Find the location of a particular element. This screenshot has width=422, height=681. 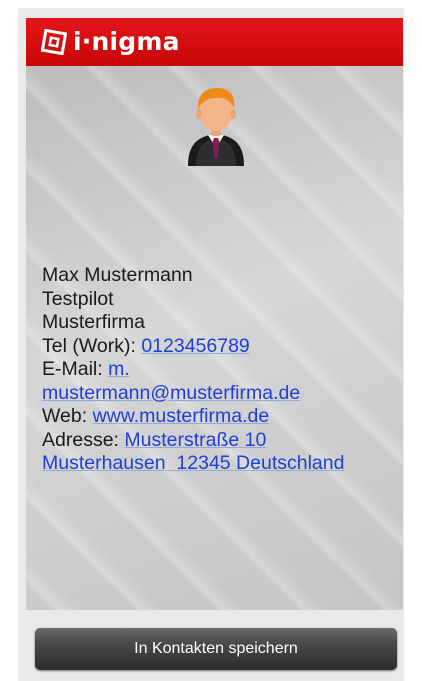

contact-name: Max Mustermann is located at coordinates (117, 275).